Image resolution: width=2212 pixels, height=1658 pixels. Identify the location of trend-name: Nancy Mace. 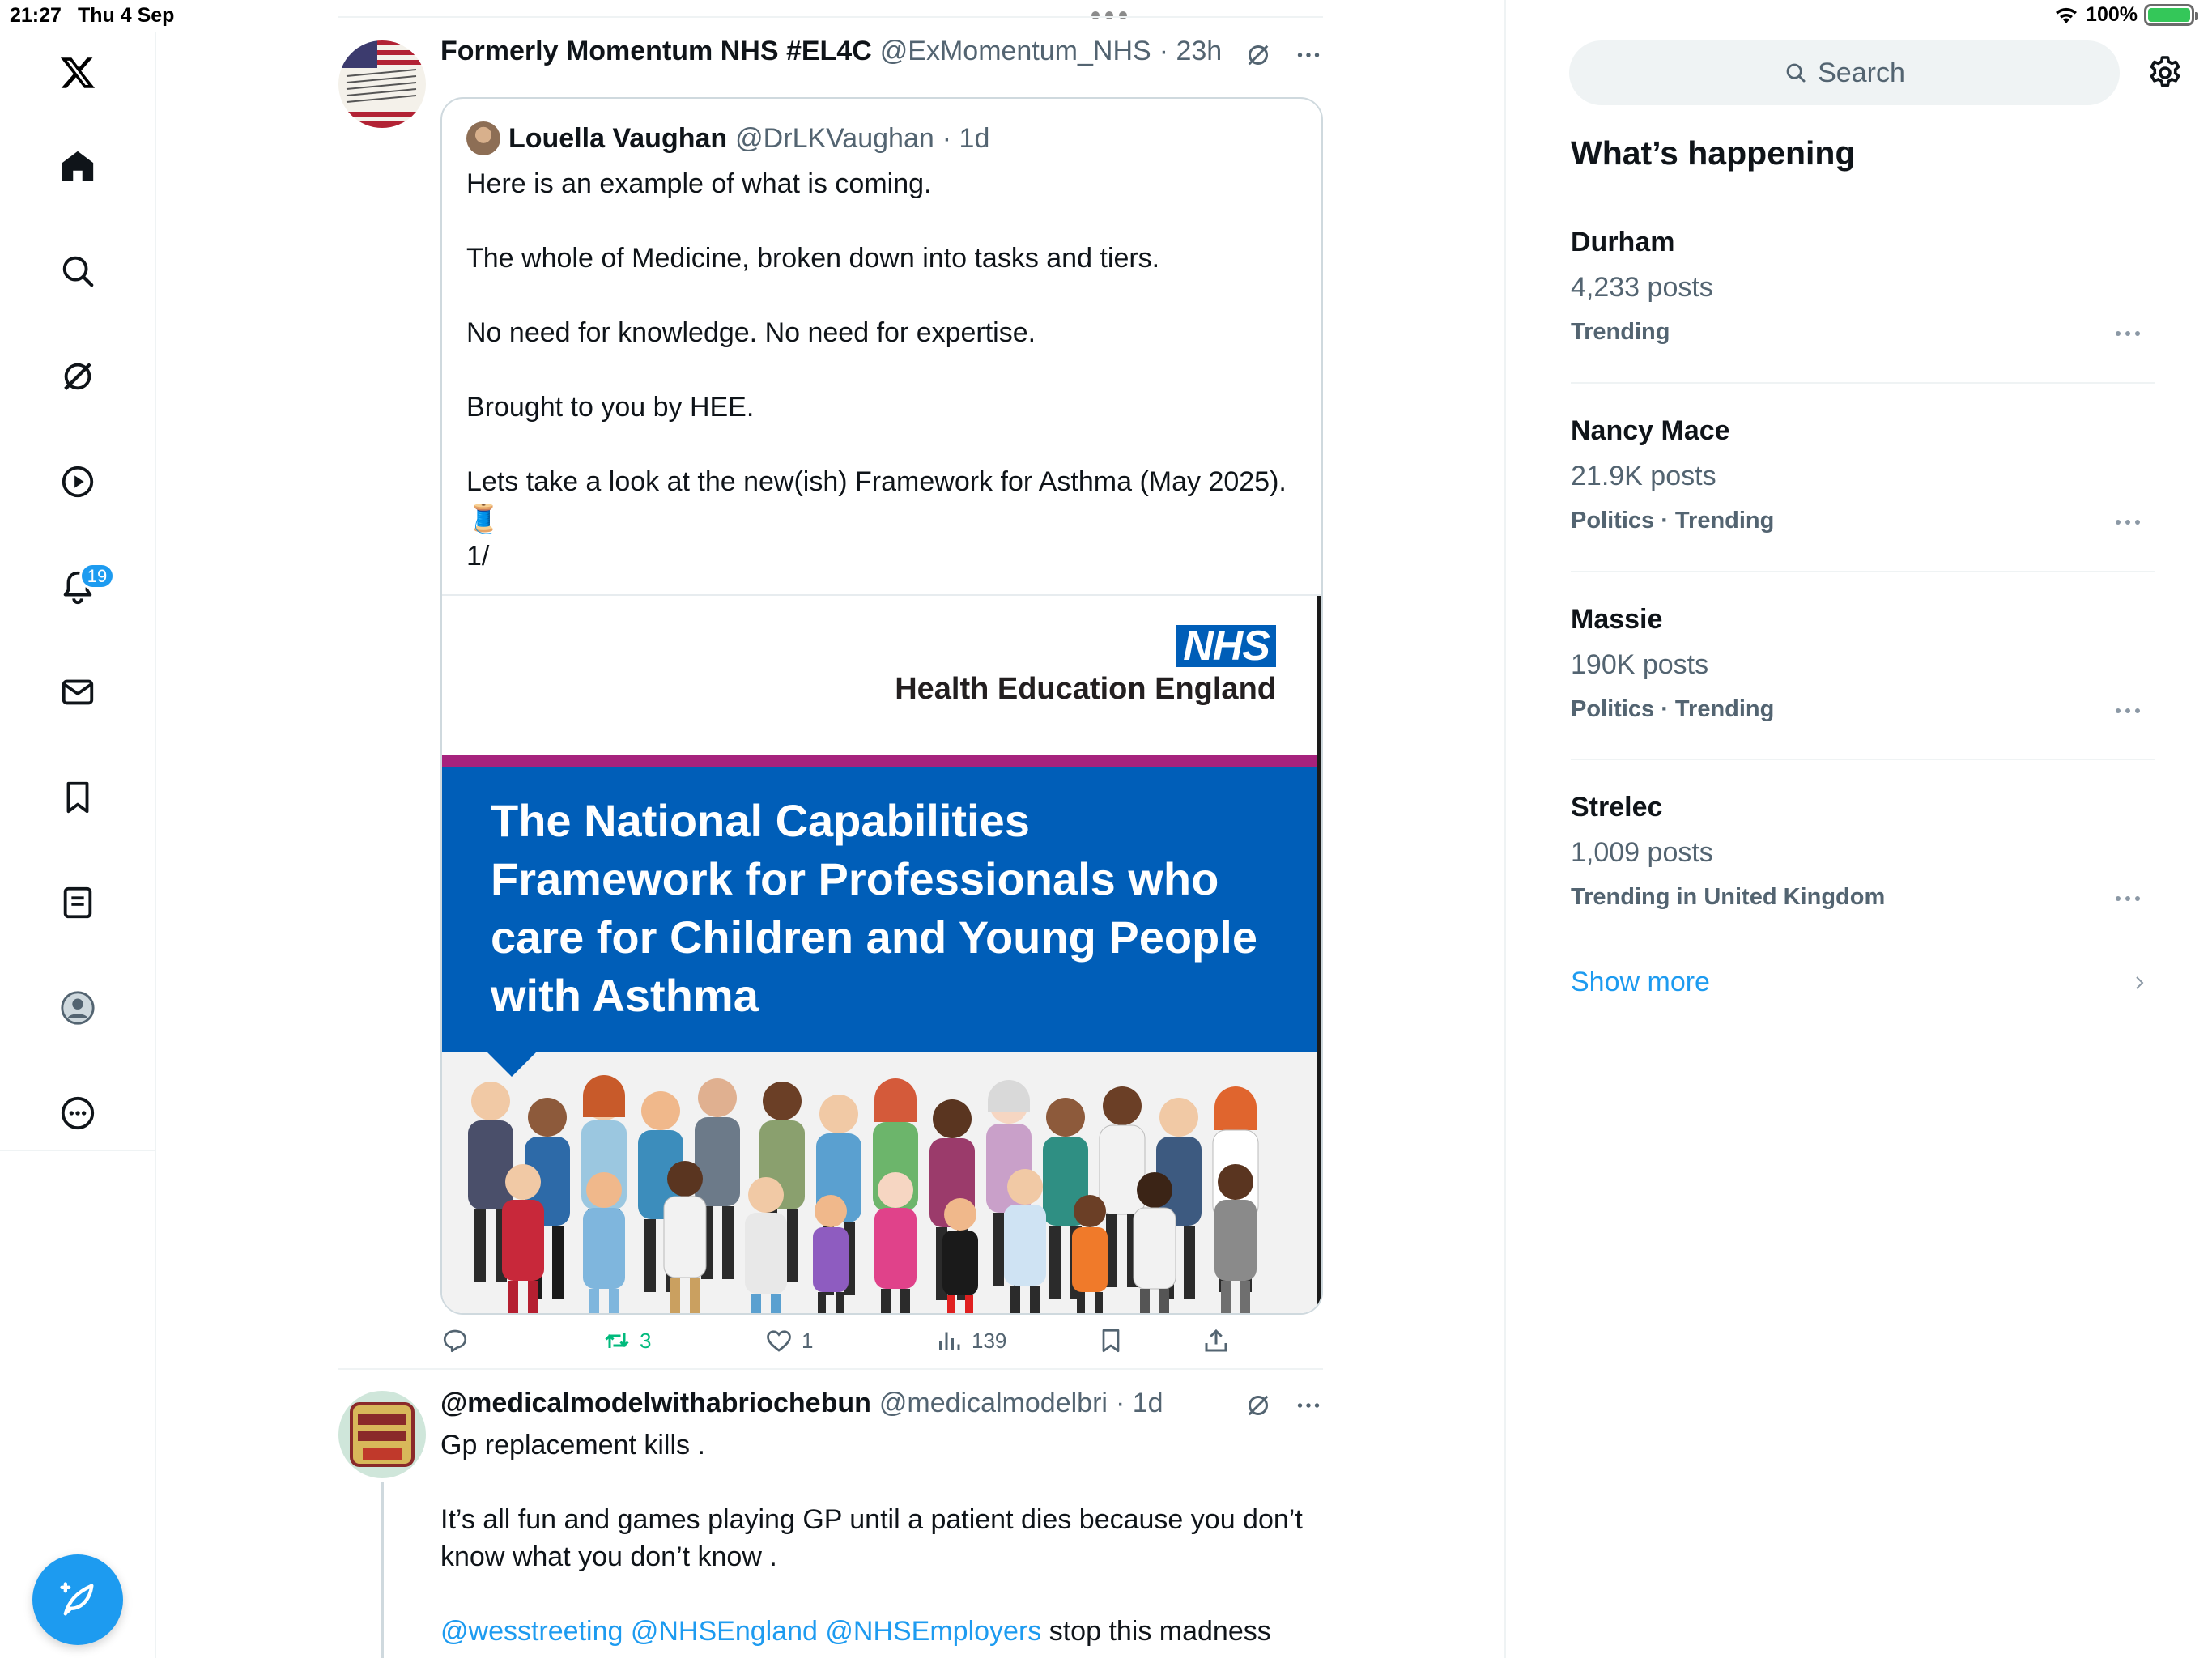
(1650, 430).